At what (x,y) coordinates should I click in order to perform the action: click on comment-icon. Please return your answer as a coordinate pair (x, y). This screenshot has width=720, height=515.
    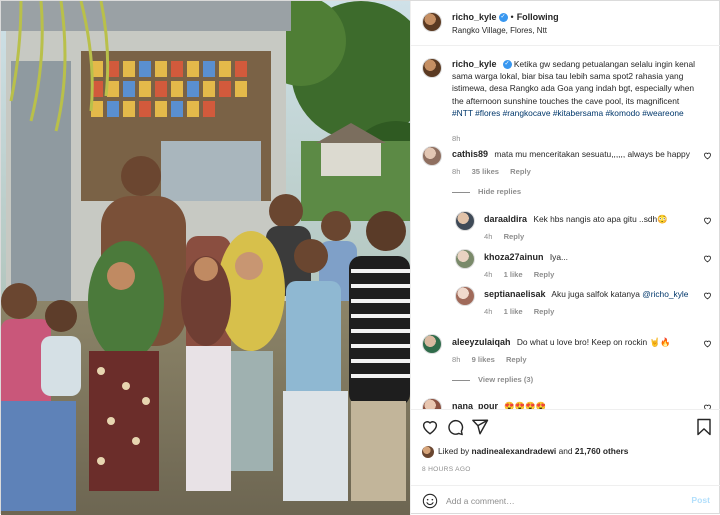
    Looking at the image, I should click on (455, 427).